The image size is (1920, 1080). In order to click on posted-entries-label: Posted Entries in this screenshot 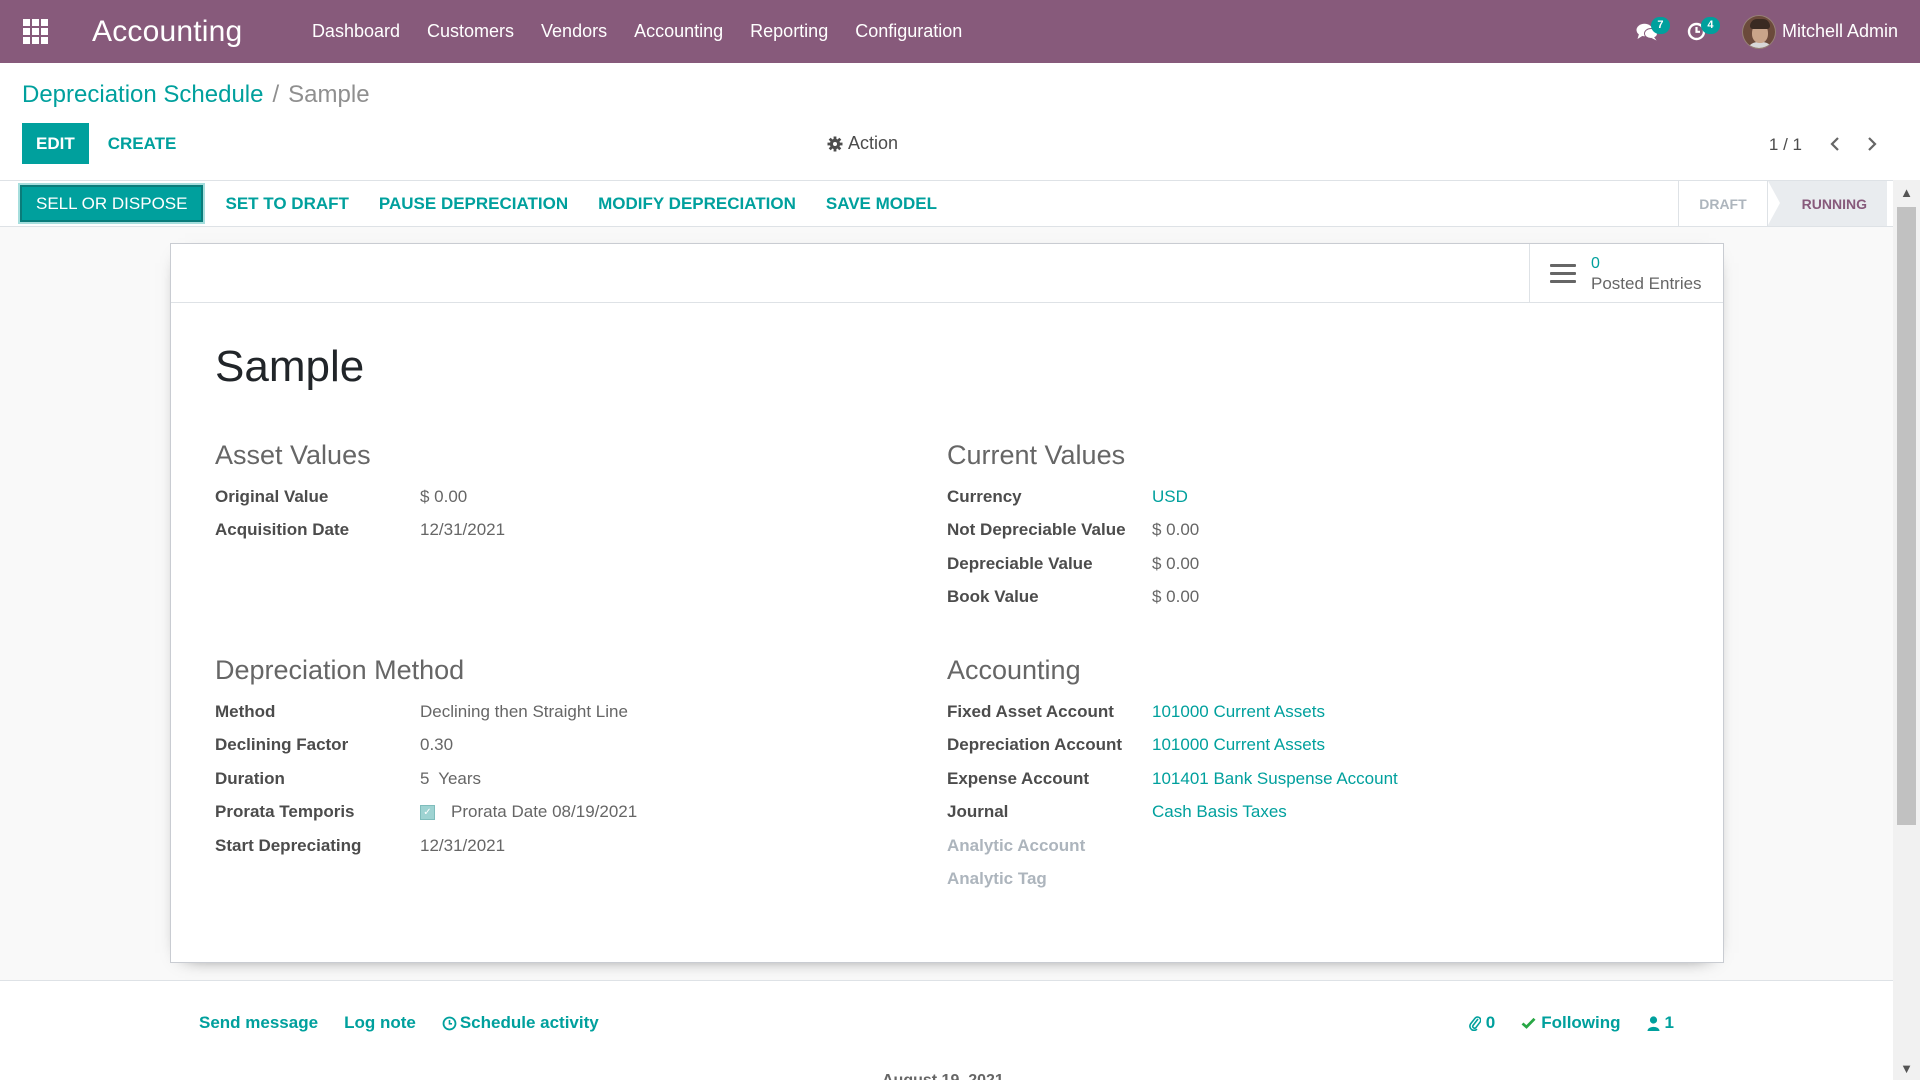, I will do `click(1646, 283)`.